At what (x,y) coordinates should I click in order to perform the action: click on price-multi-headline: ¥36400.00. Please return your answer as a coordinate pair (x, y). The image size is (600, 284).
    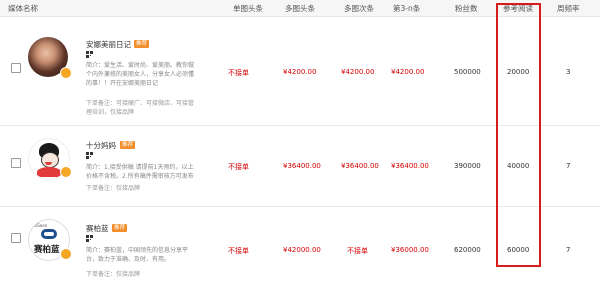
    Looking at the image, I should click on (302, 166).